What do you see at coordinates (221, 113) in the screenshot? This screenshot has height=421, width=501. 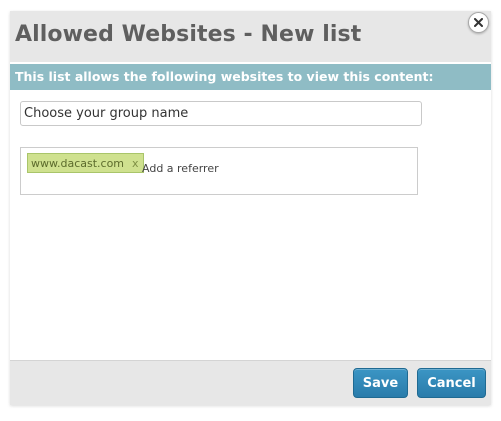 I see `group-name-input` at bounding box center [221, 113].